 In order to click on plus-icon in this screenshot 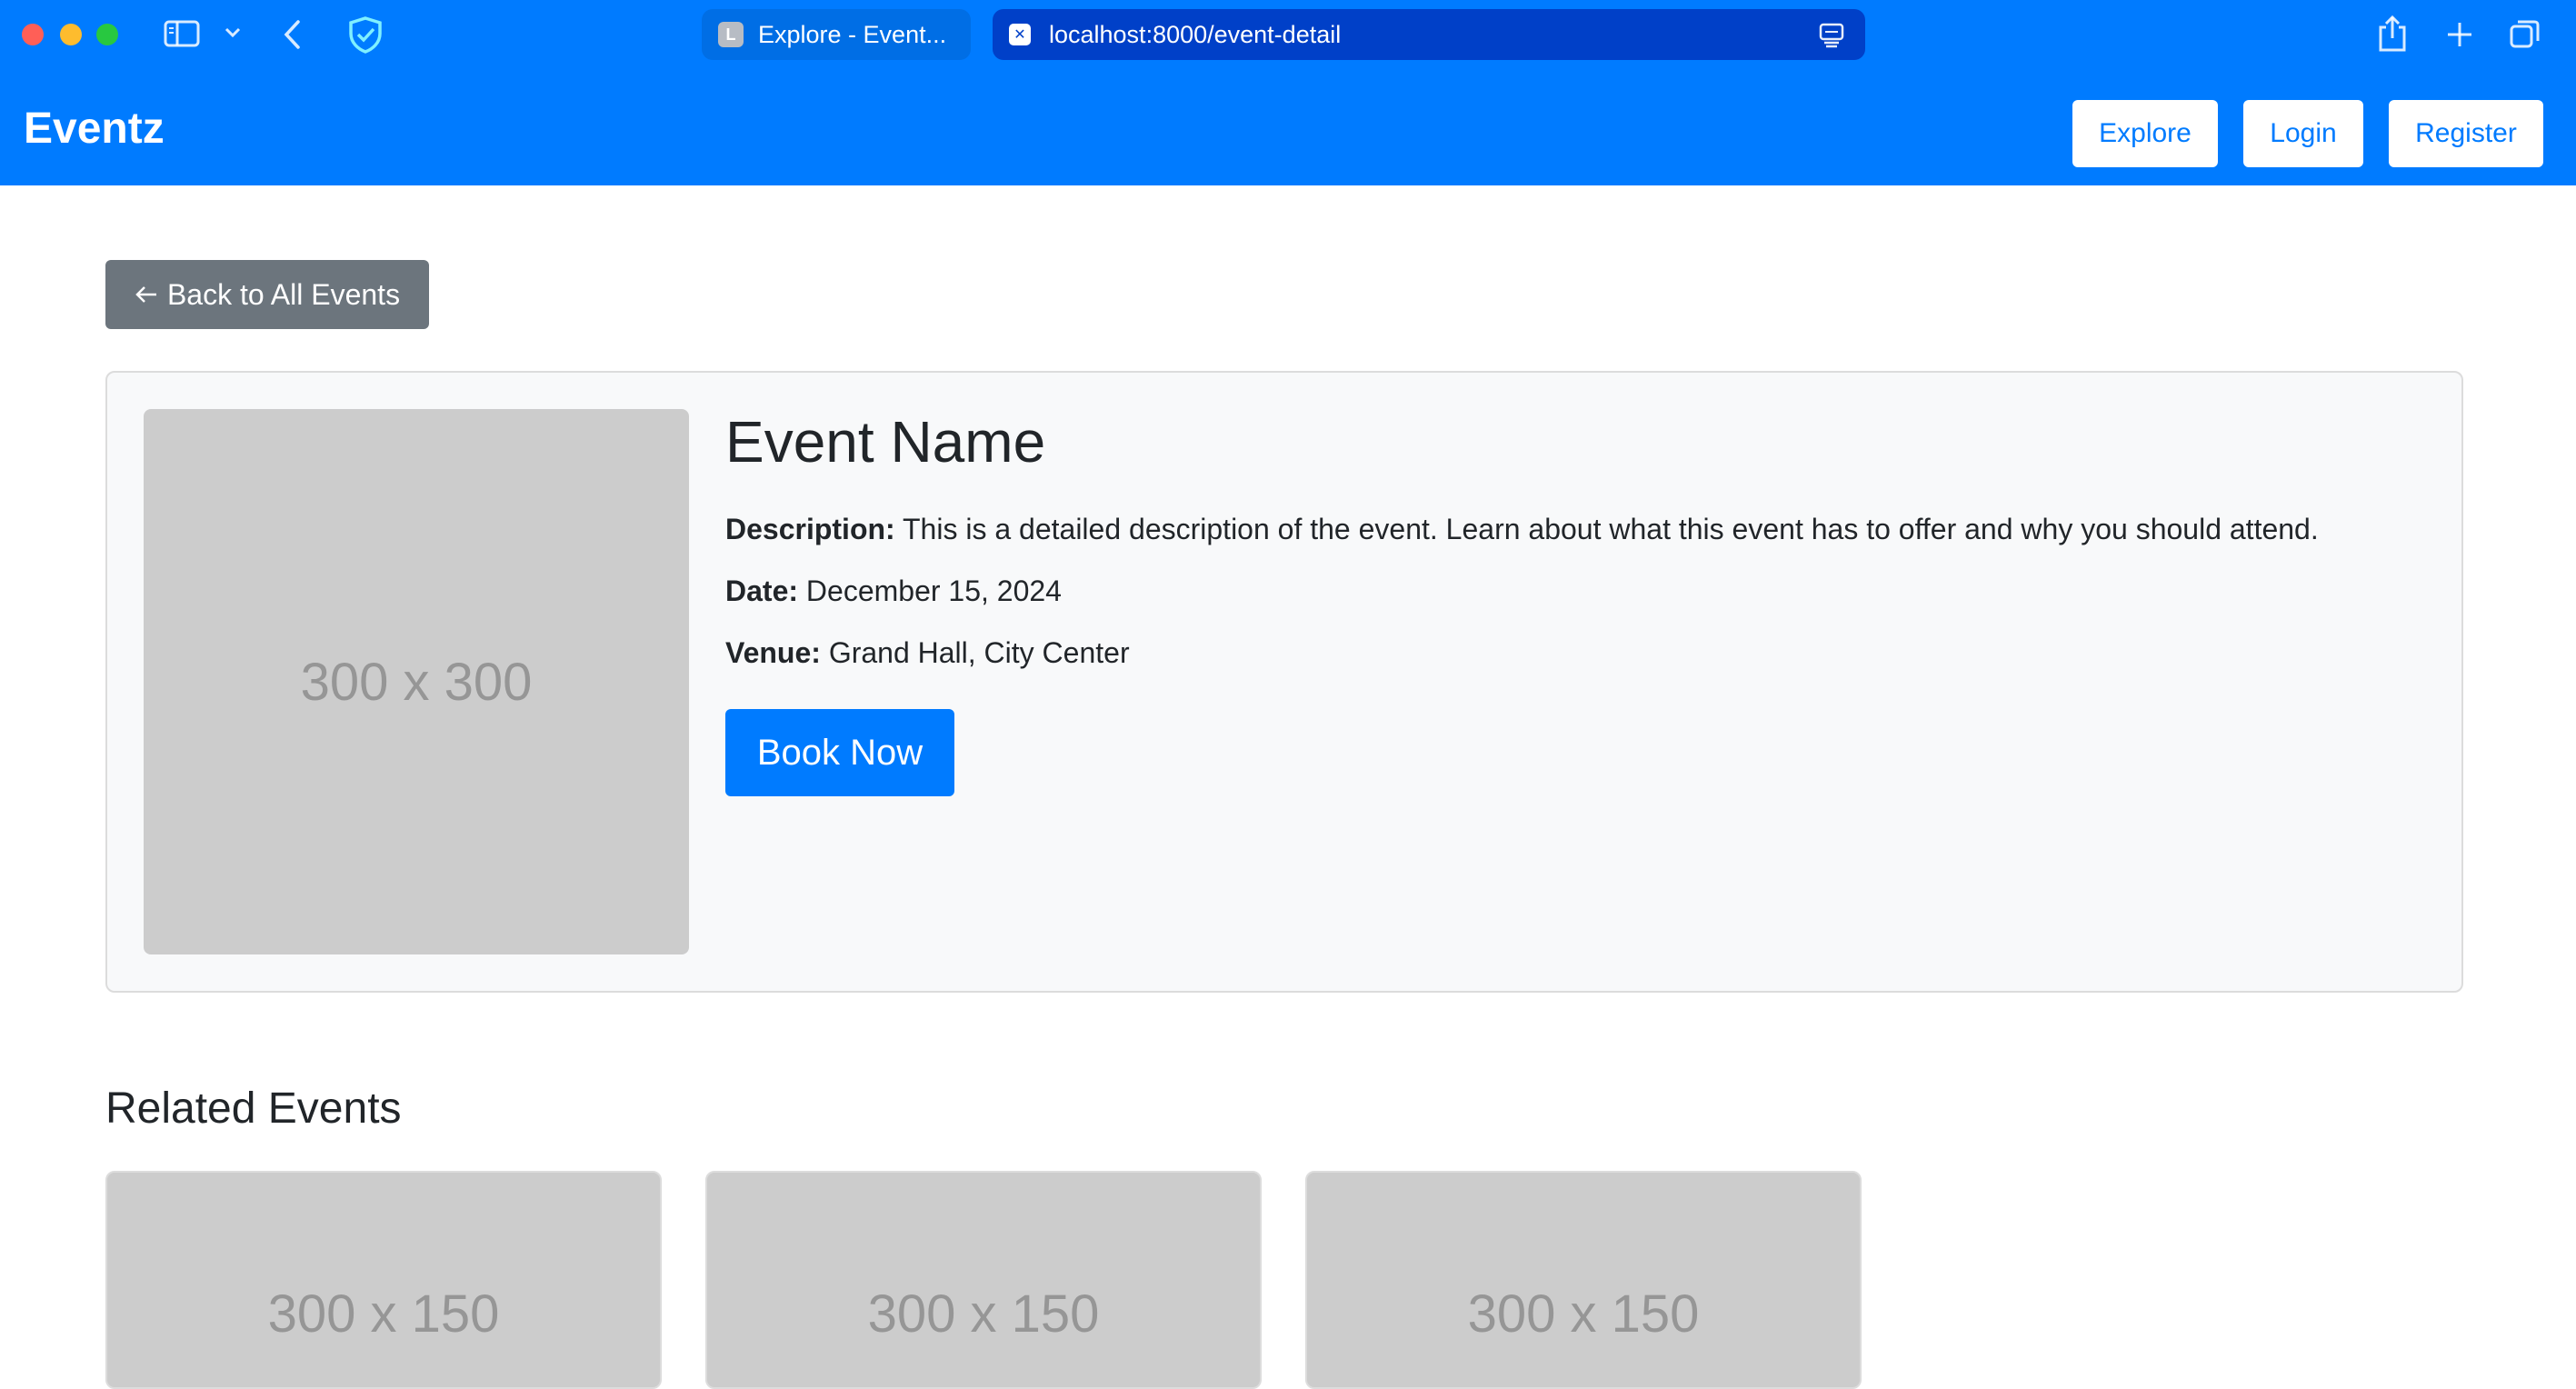, I will do `click(2459, 34)`.